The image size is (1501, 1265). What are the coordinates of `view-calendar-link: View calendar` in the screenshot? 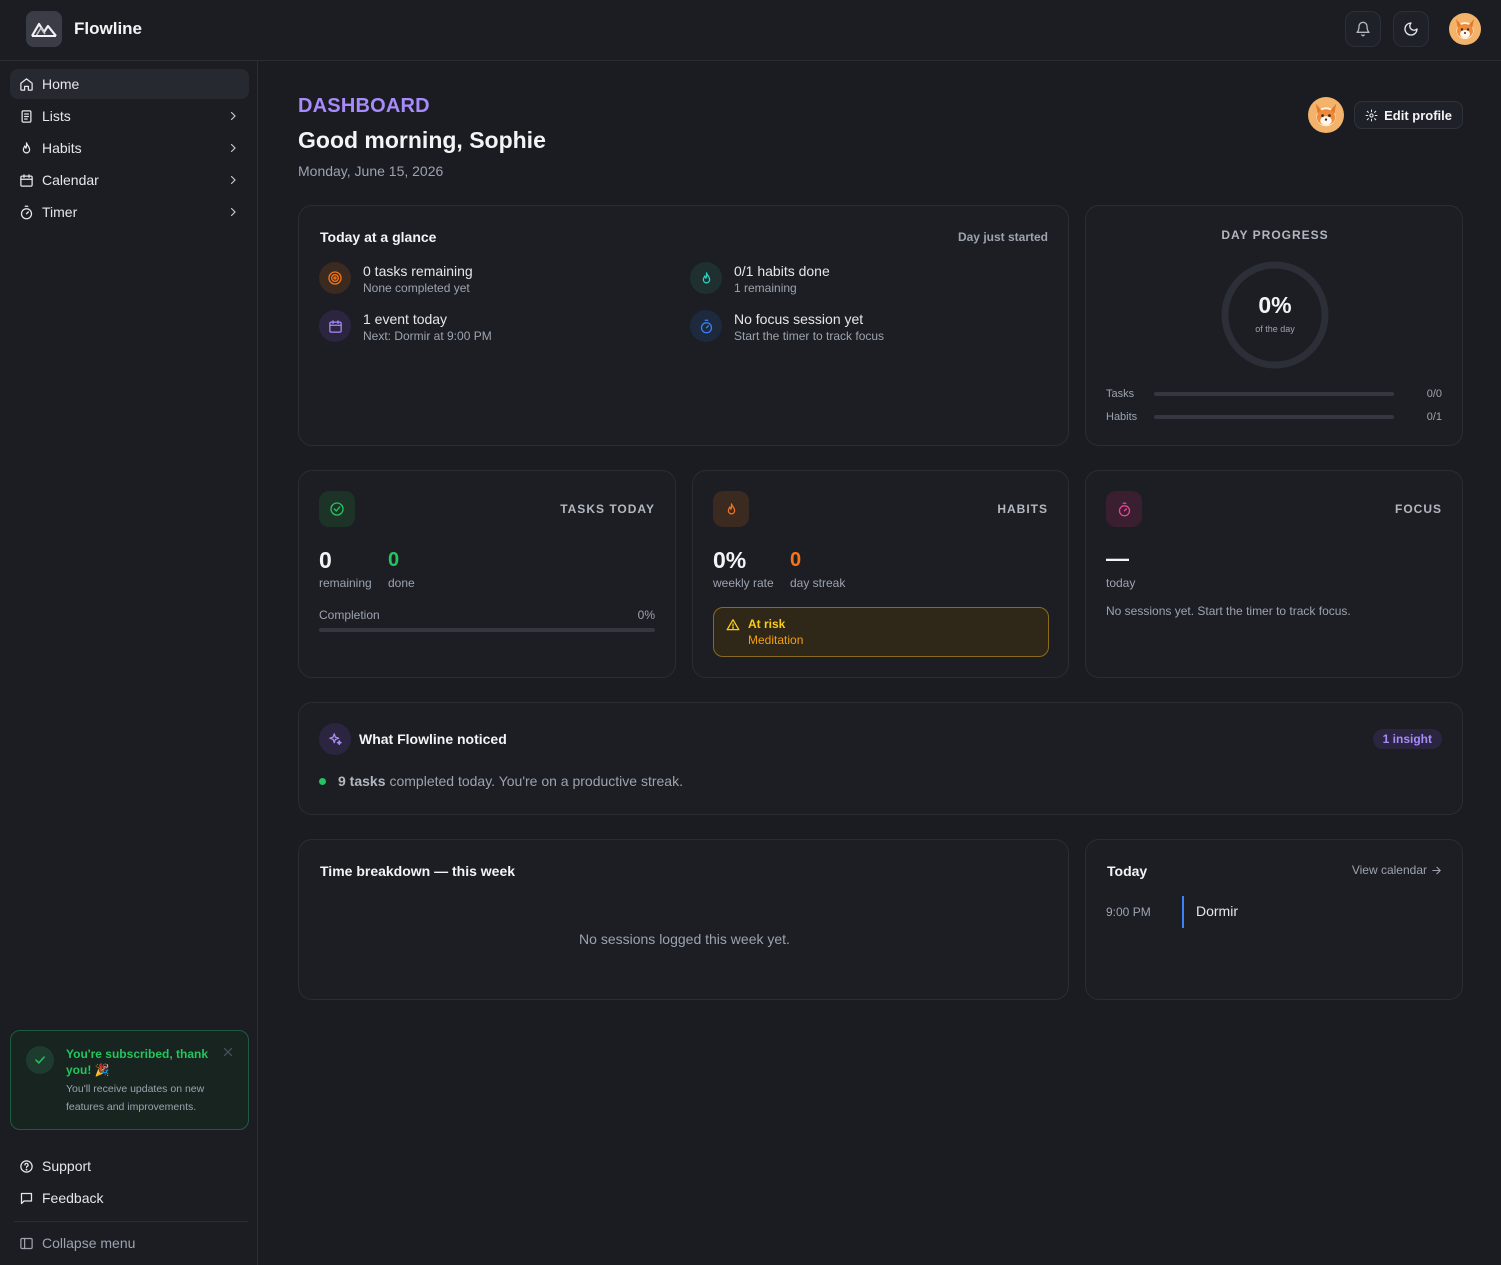 It's located at (1397, 870).